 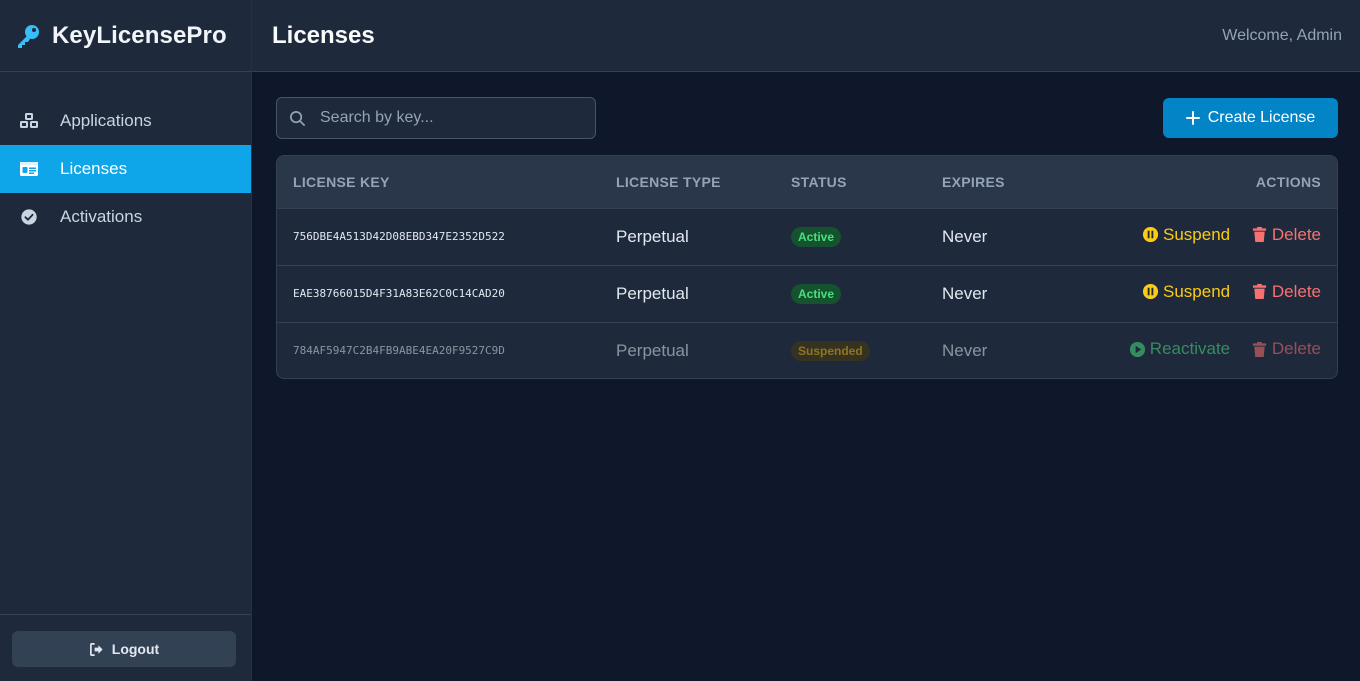 I want to click on search-icon, so click(x=297, y=118).